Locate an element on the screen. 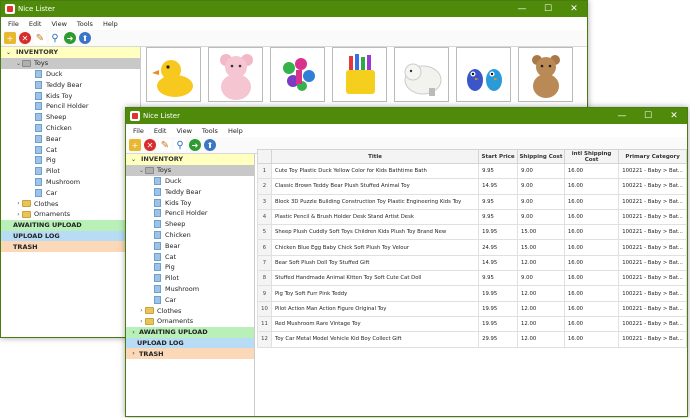 This screenshot has height=418, width=690. menu-edit: Edit is located at coordinates (35, 24).